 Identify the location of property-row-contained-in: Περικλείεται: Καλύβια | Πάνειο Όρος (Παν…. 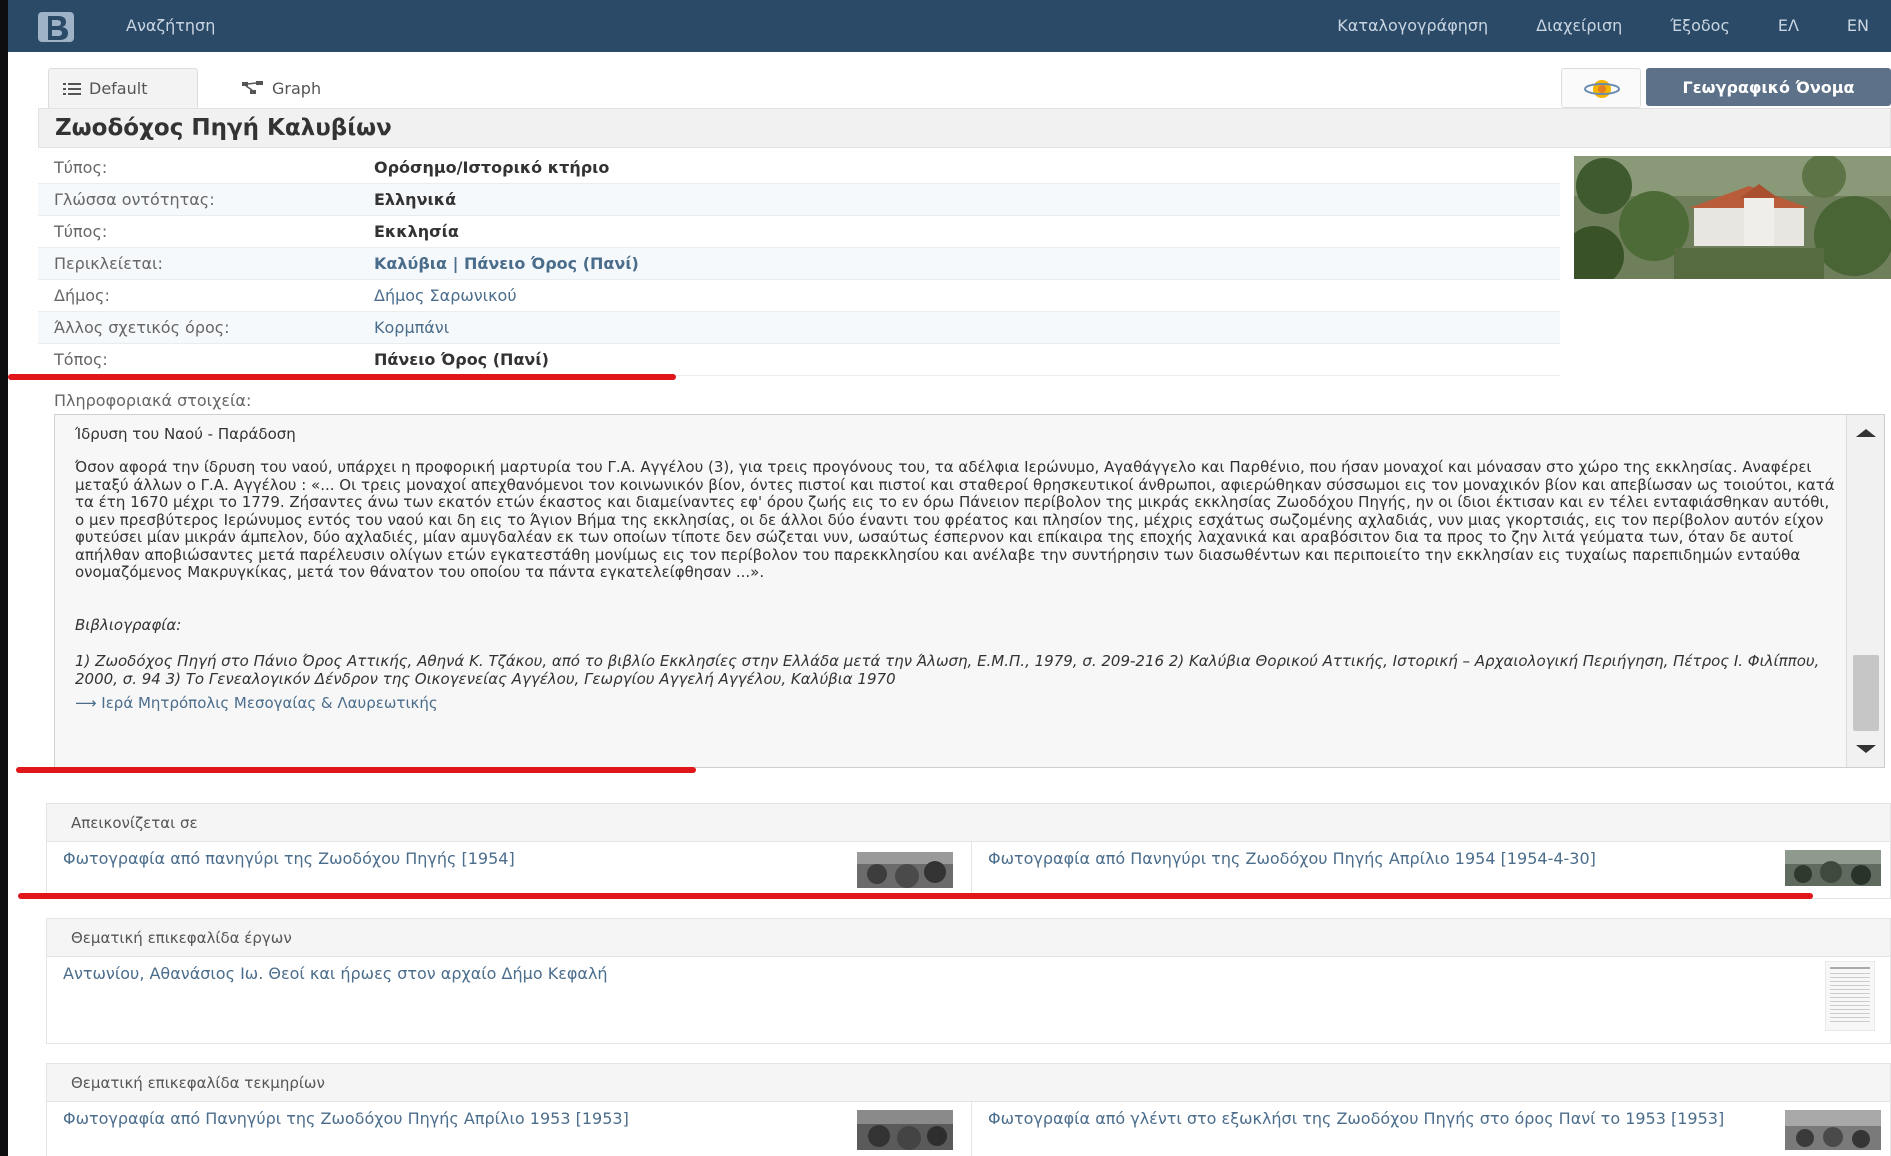
(799, 264).